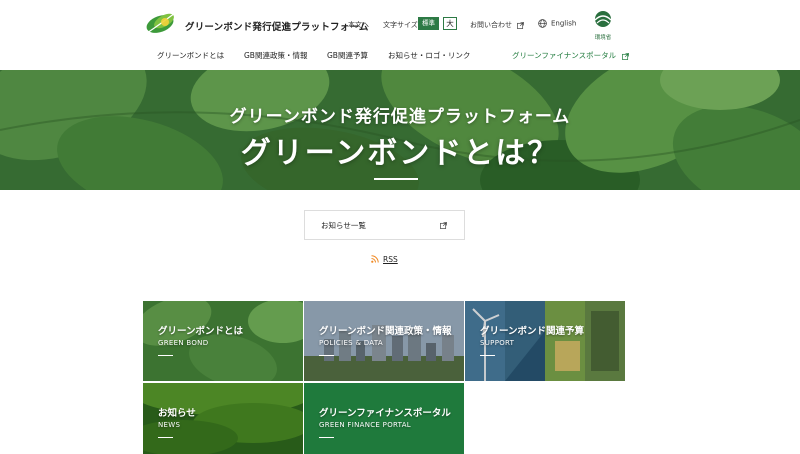 This screenshot has height=454, width=800. I want to click on rss-label: RSS, so click(390, 259).